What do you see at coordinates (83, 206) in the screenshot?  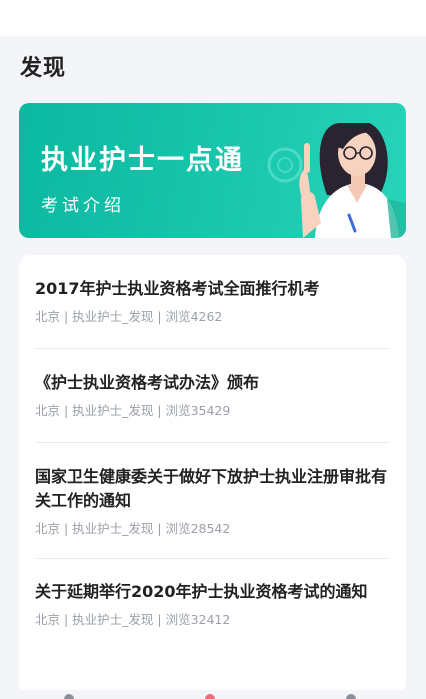 I see `banner-subtitle: 考试介绍` at bounding box center [83, 206].